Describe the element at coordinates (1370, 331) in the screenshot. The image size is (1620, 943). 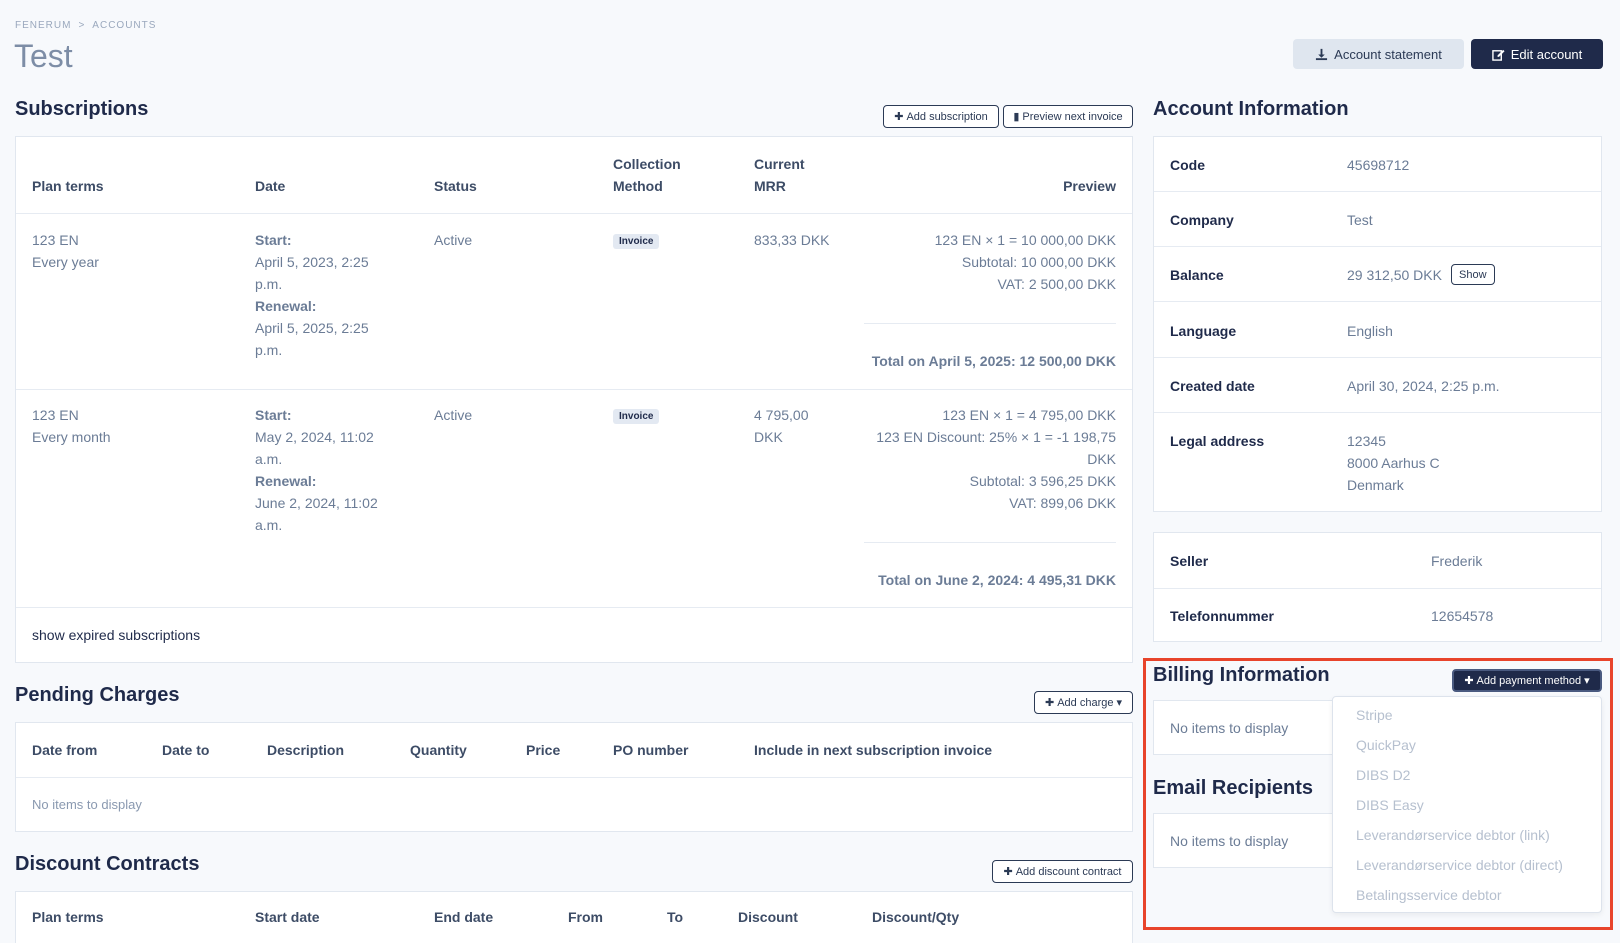
I see `account-language: English` at that location.